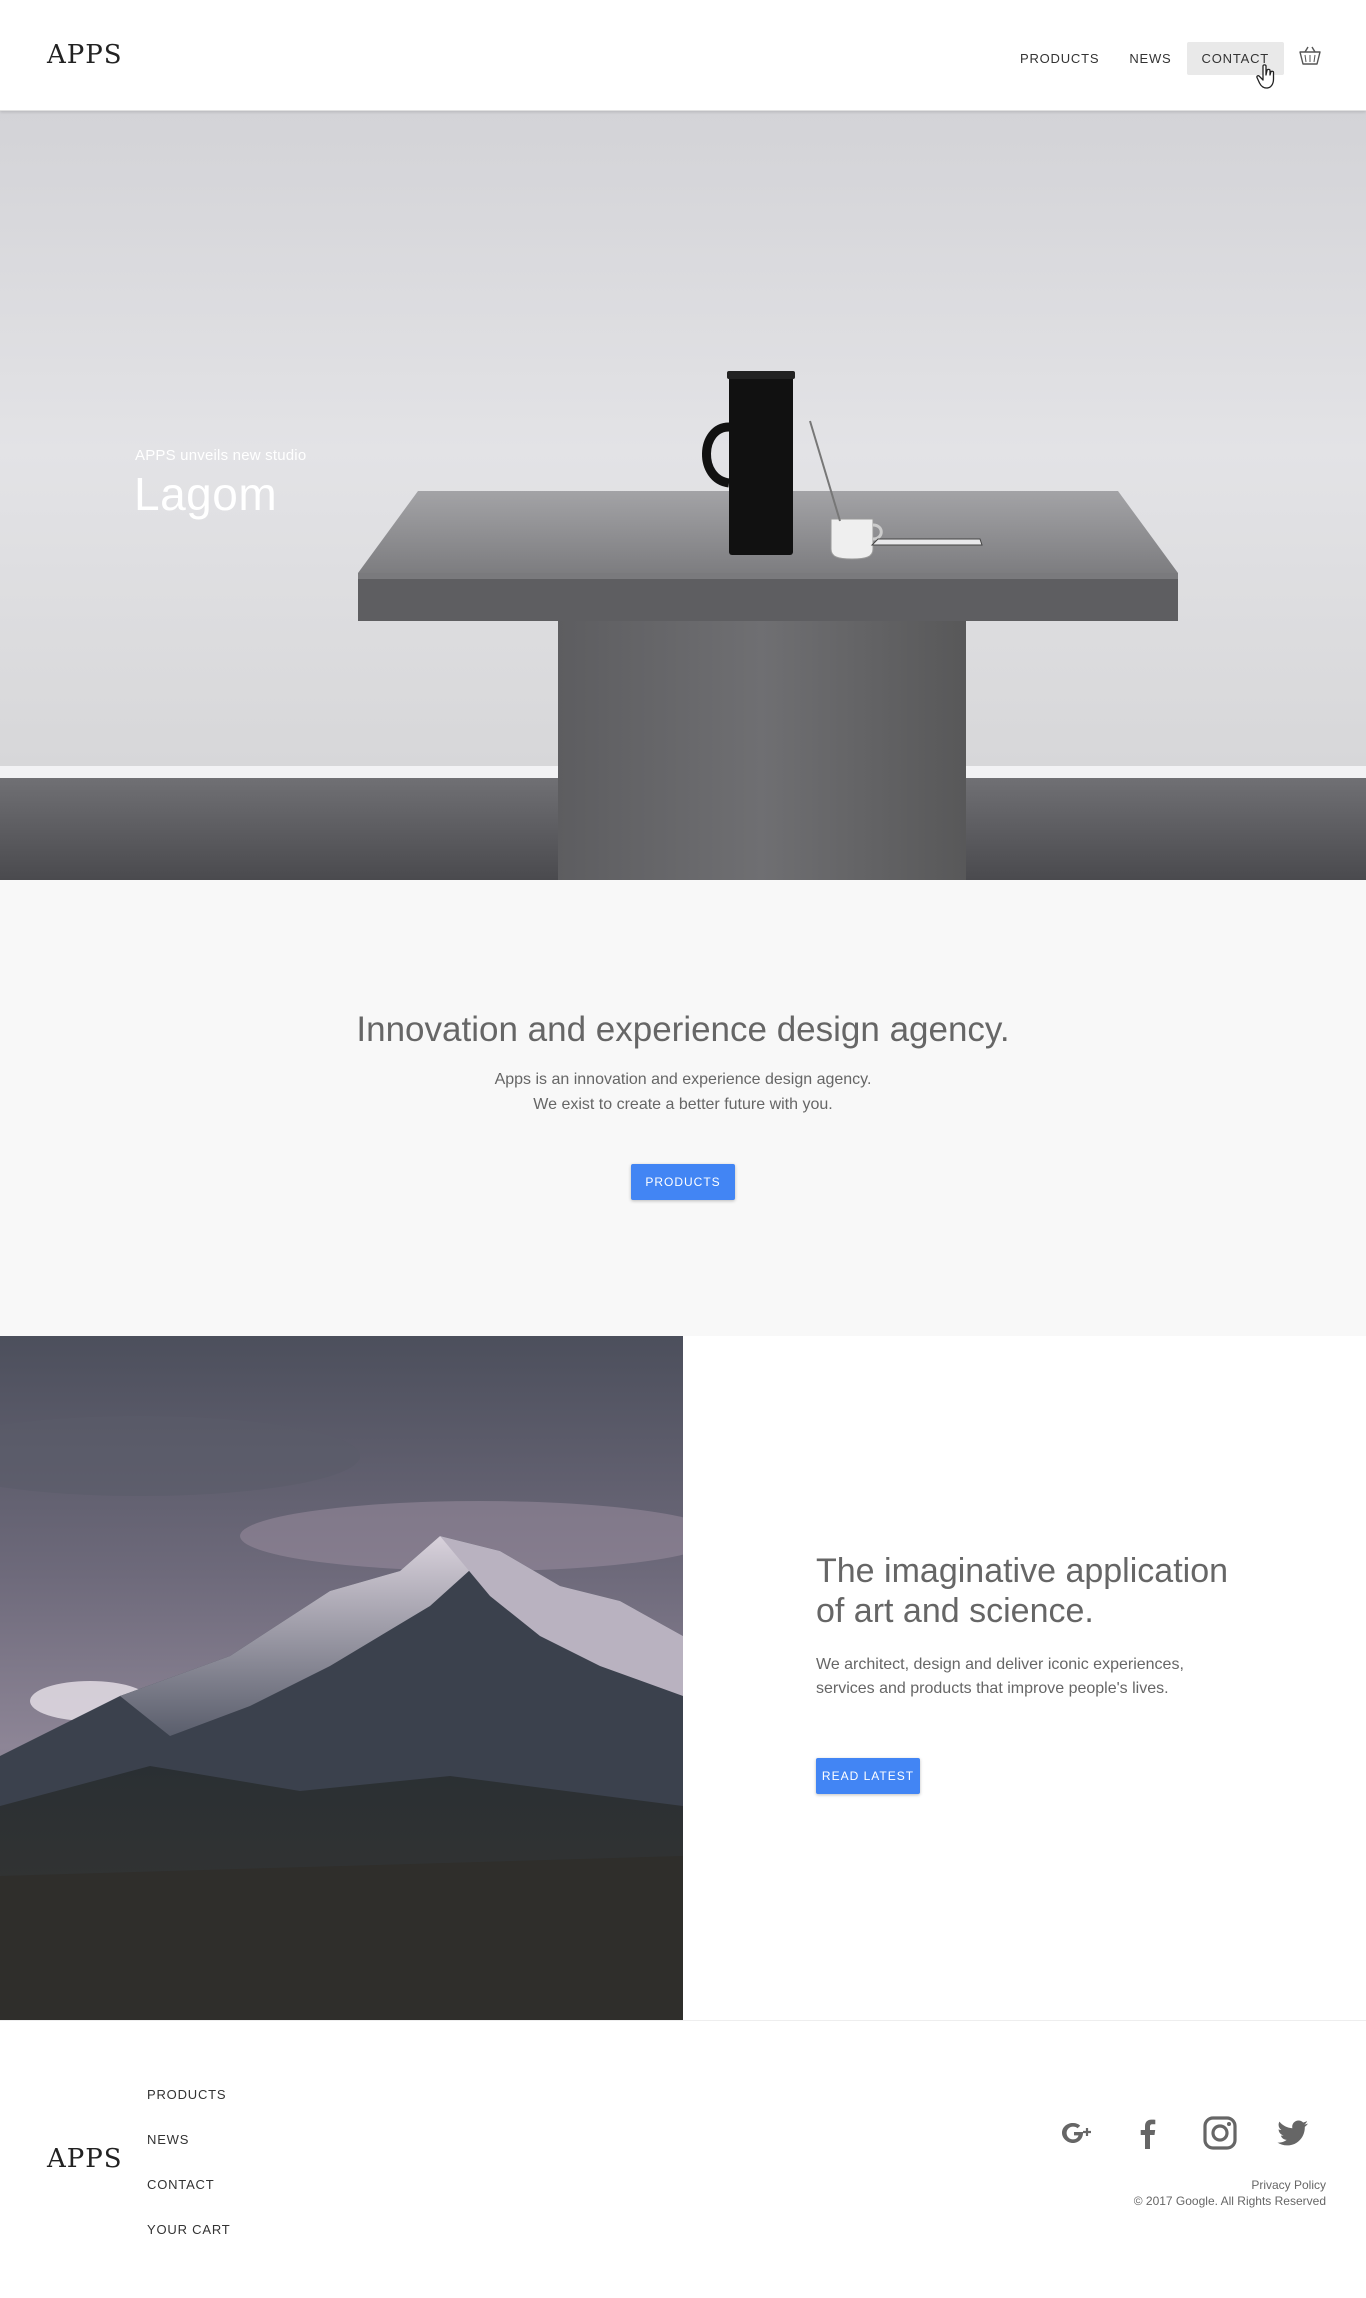  Describe the element at coordinates (189, 2242) in the screenshot. I see `footer-link-cart: YOUR CART` at that location.